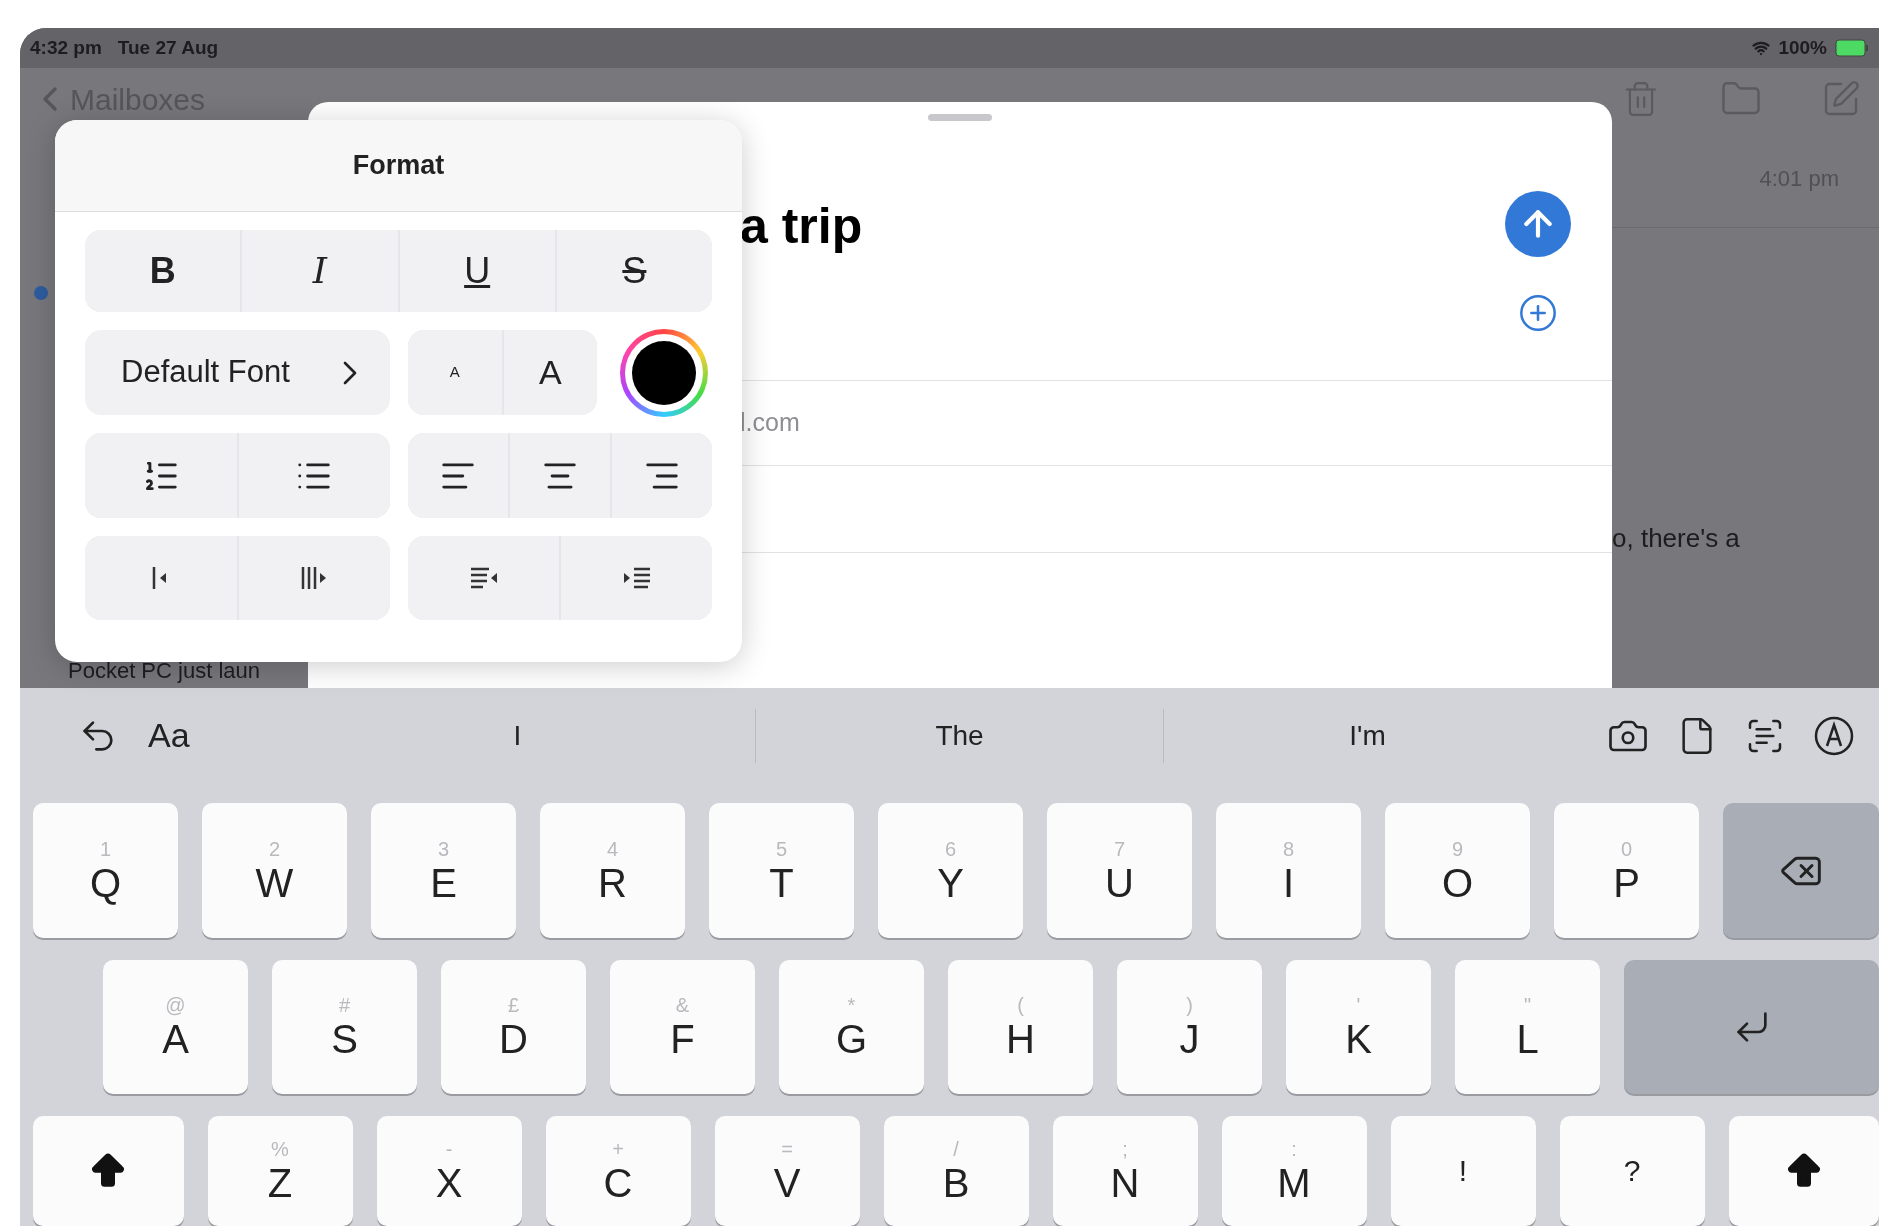 The image size is (1879, 1226). What do you see at coordinates (618, 1171) in the screenshot?
I see `keyboard-key: + C` at bounding box center [618, 1171].